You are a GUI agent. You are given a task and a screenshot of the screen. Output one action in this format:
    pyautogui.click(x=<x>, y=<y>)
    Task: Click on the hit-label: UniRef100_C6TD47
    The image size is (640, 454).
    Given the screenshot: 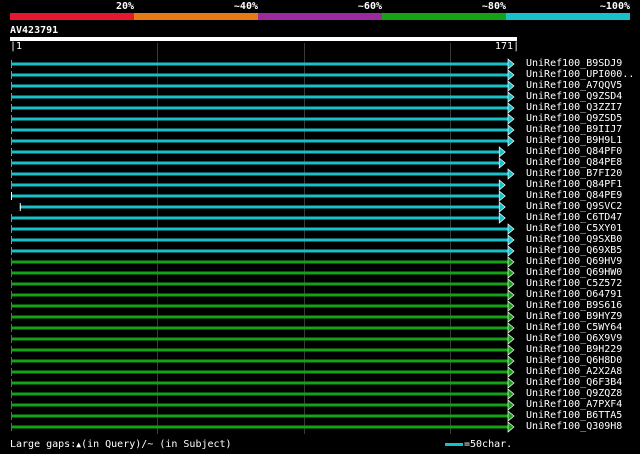 What is the action you would take?
    pyautogui.click(x=582, y=217)
    